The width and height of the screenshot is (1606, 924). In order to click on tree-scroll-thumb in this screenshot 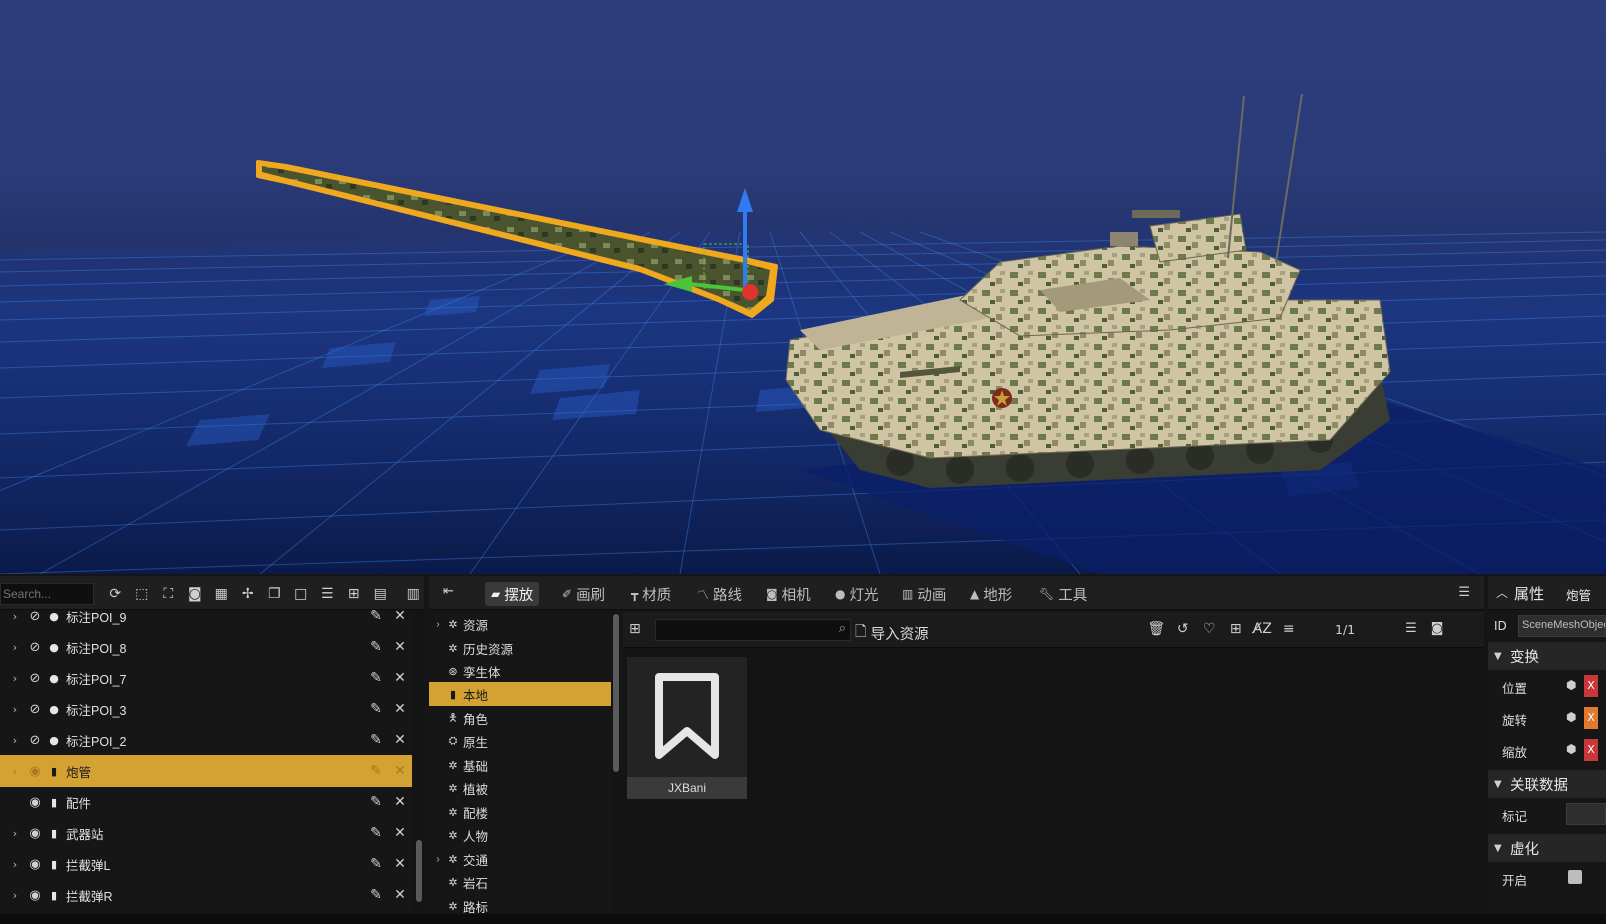, I will do `click(616, 693)`.